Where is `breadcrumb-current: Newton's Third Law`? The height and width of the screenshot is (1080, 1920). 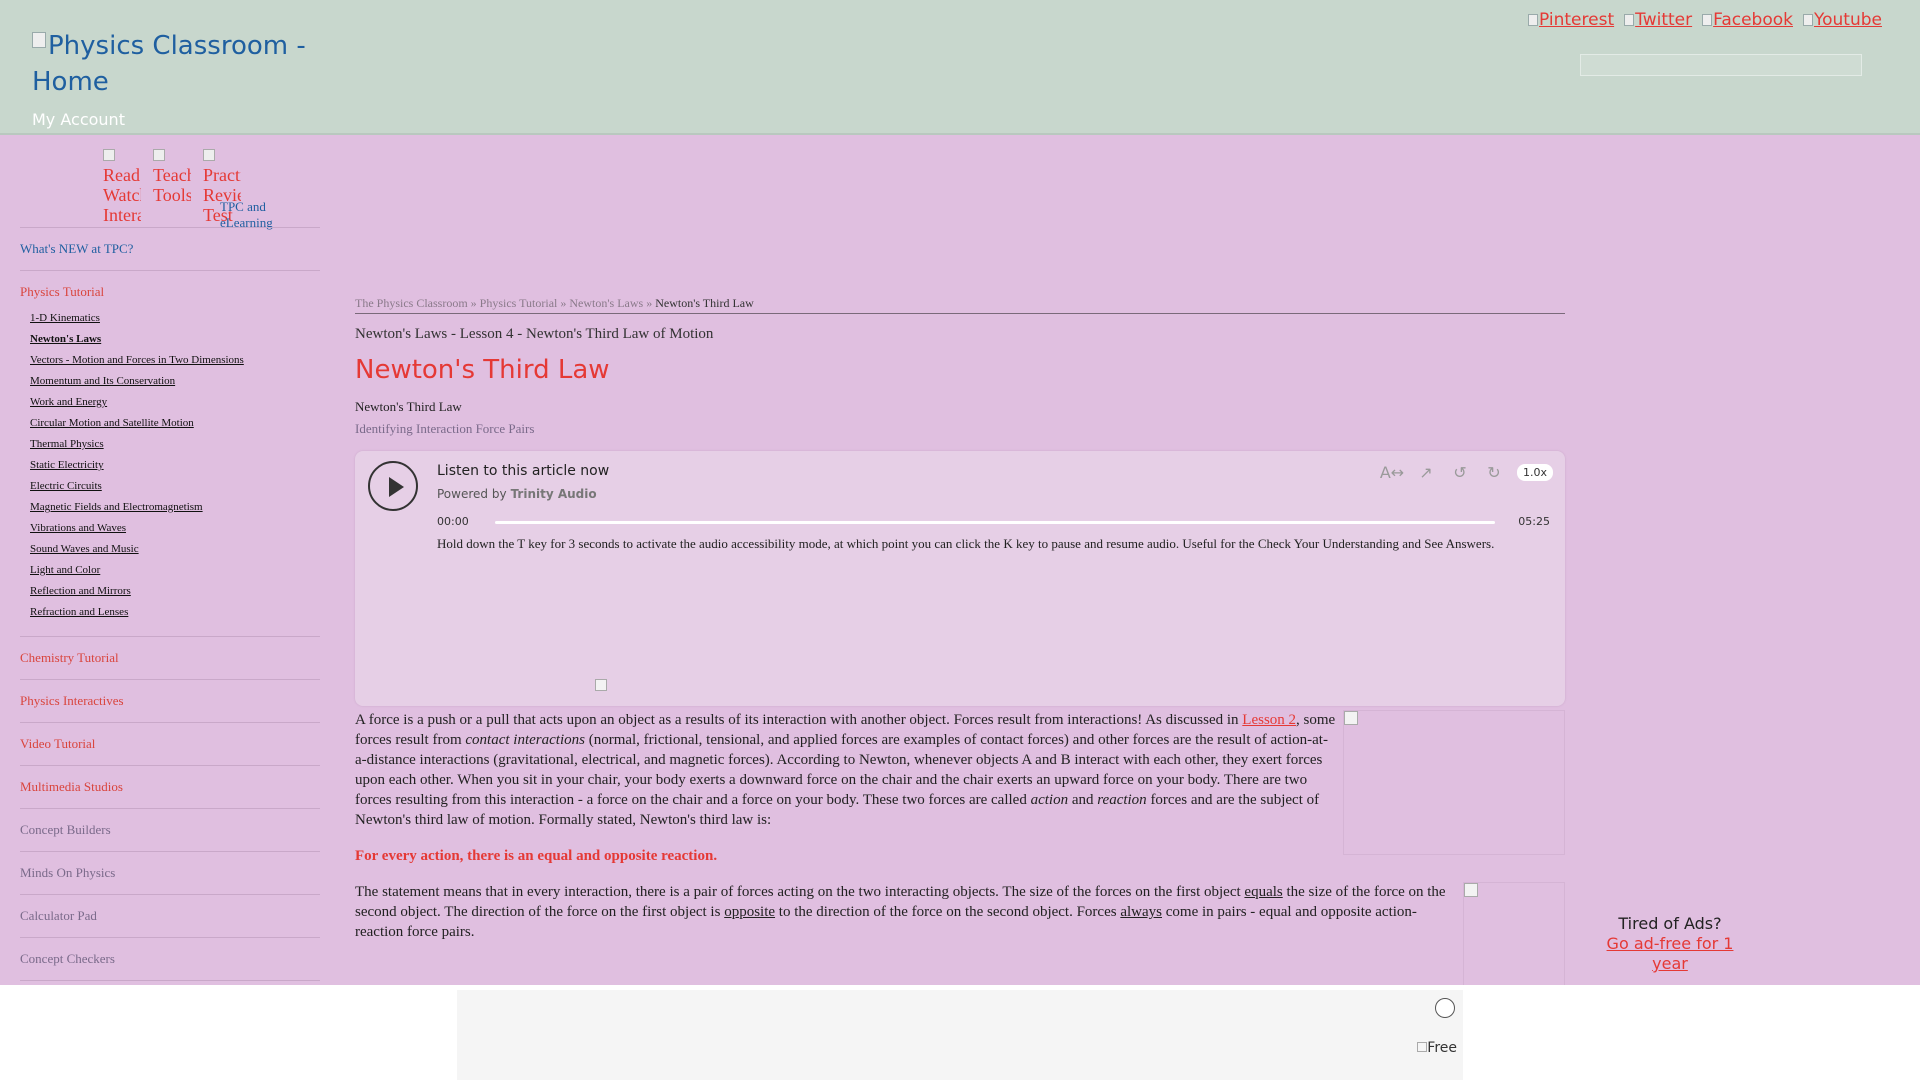 breadcrumb-current: Newton's Third Law is located at coordinates (704, 303).